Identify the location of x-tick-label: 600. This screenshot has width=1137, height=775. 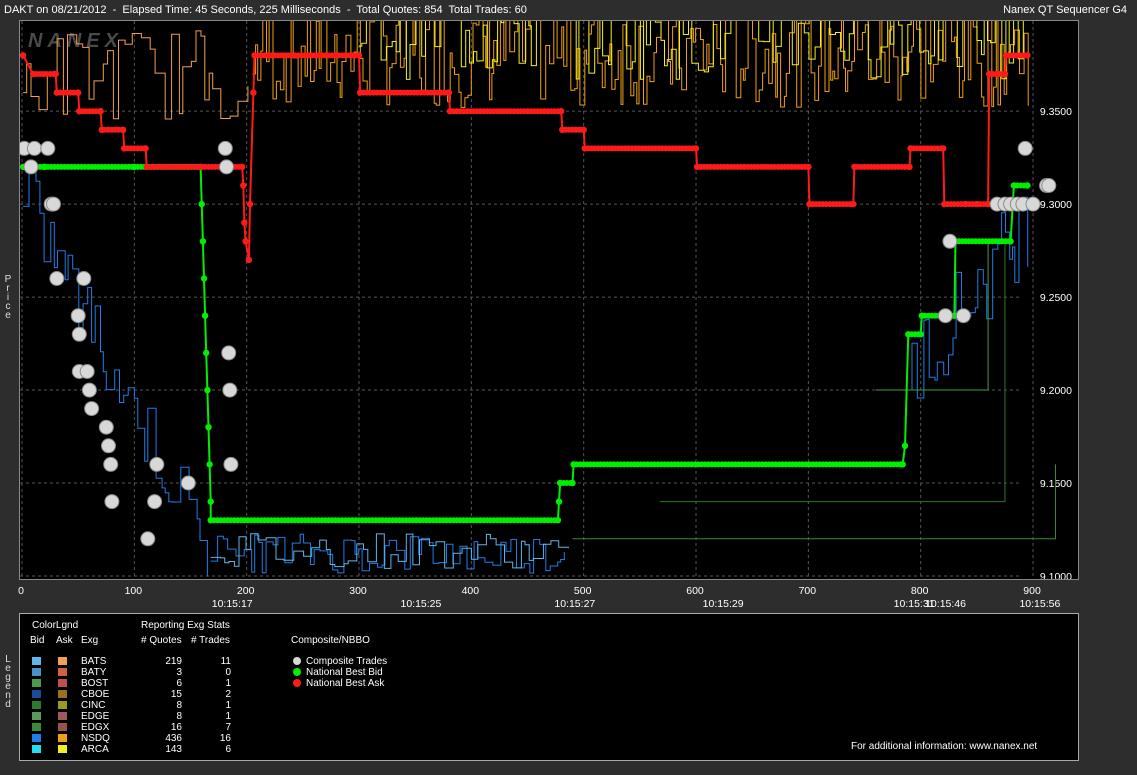
(695, 591).